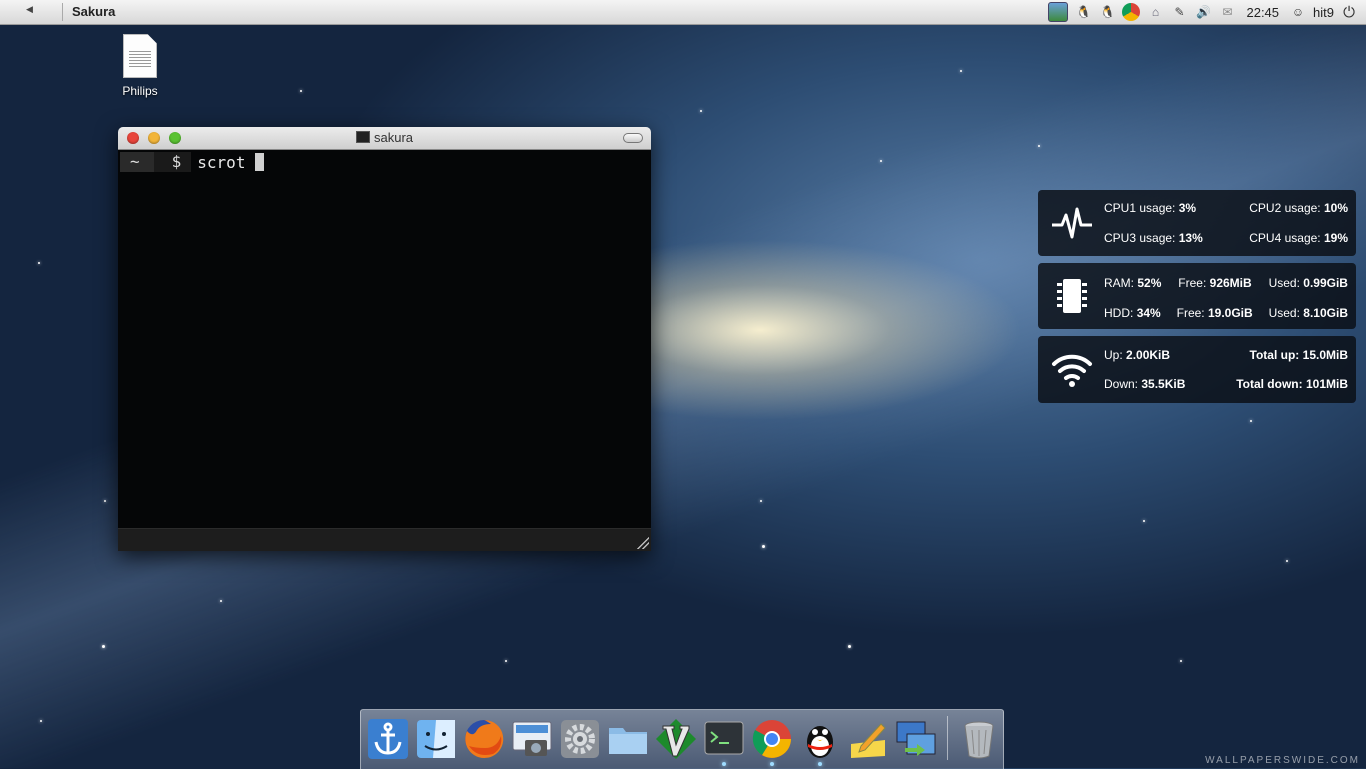  I want to click on activity-icon, so click(1072, 223).